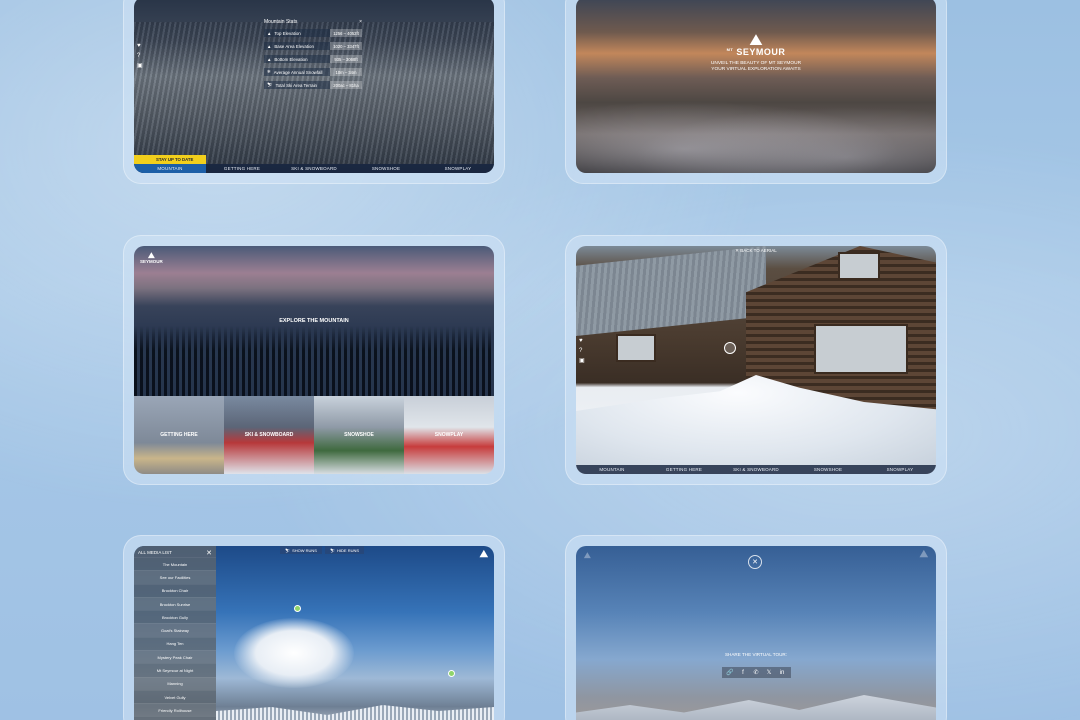 This screenshot has width=1080, height=720. I want to click on back-to-aerial-button: ✕ BACK TO AERIAL, so click(756, 251).